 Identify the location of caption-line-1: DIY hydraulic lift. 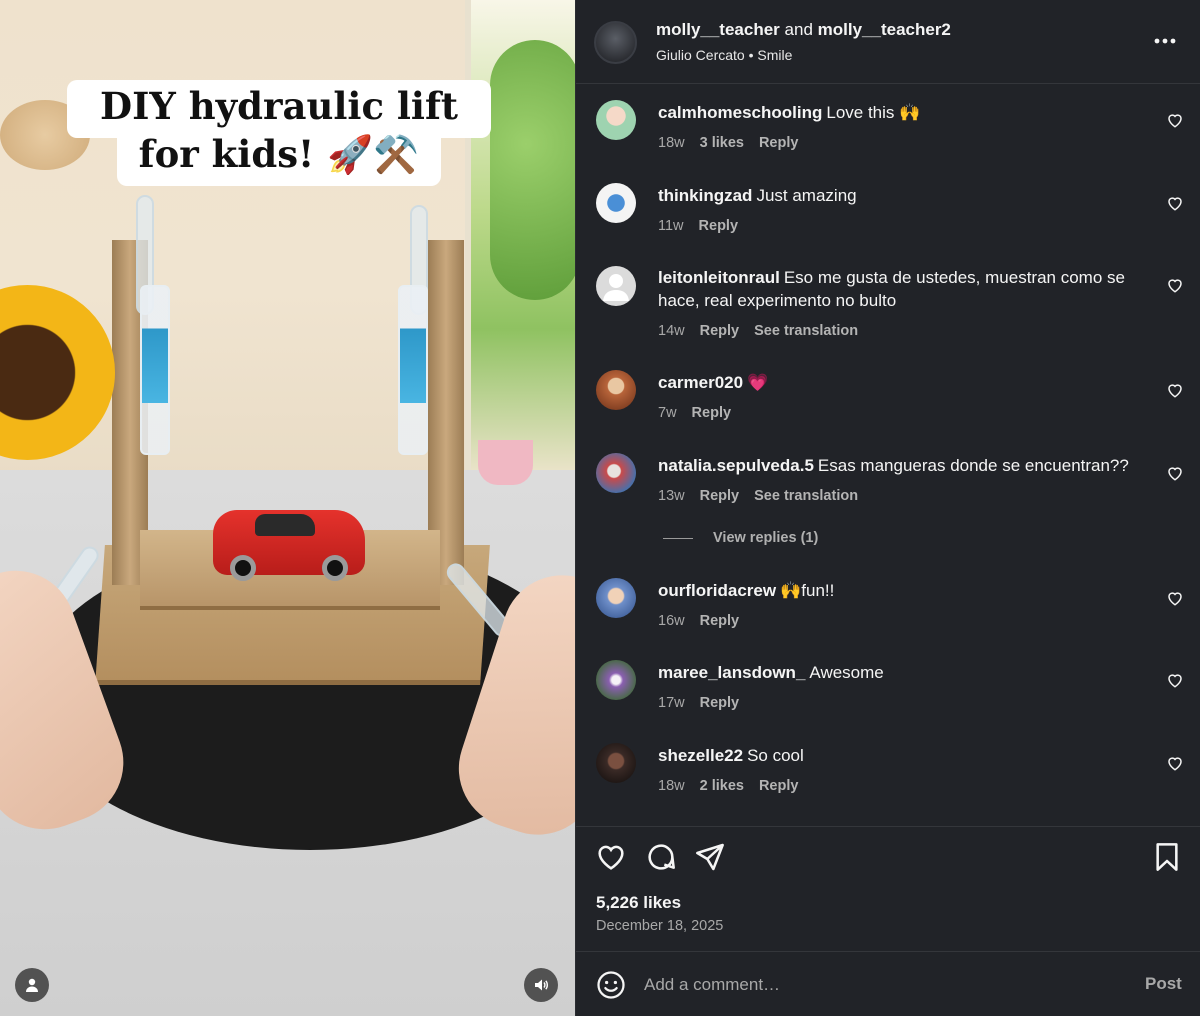
(279, 106).